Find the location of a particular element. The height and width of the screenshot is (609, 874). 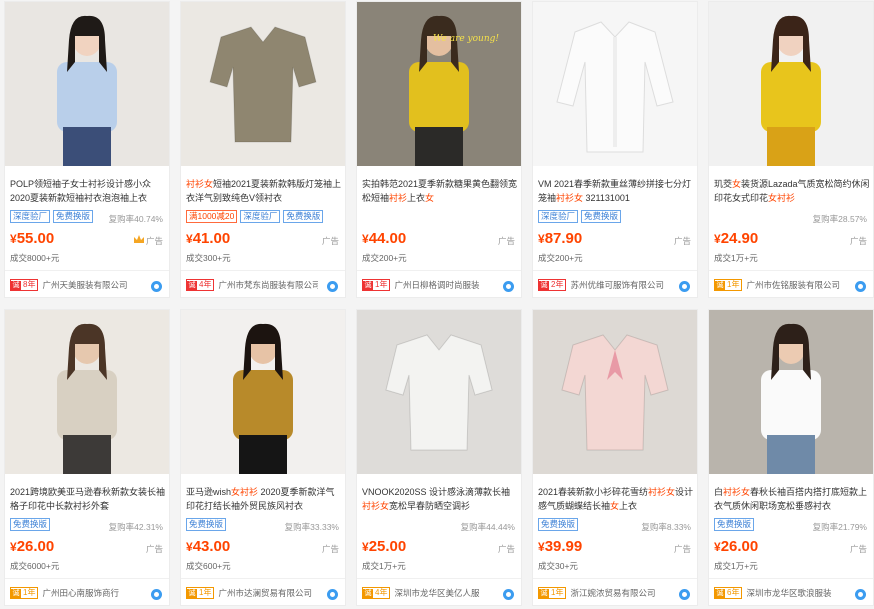

shop-name: 深圳市龙华区歌浪服装 is located at coordinates (796, 593).